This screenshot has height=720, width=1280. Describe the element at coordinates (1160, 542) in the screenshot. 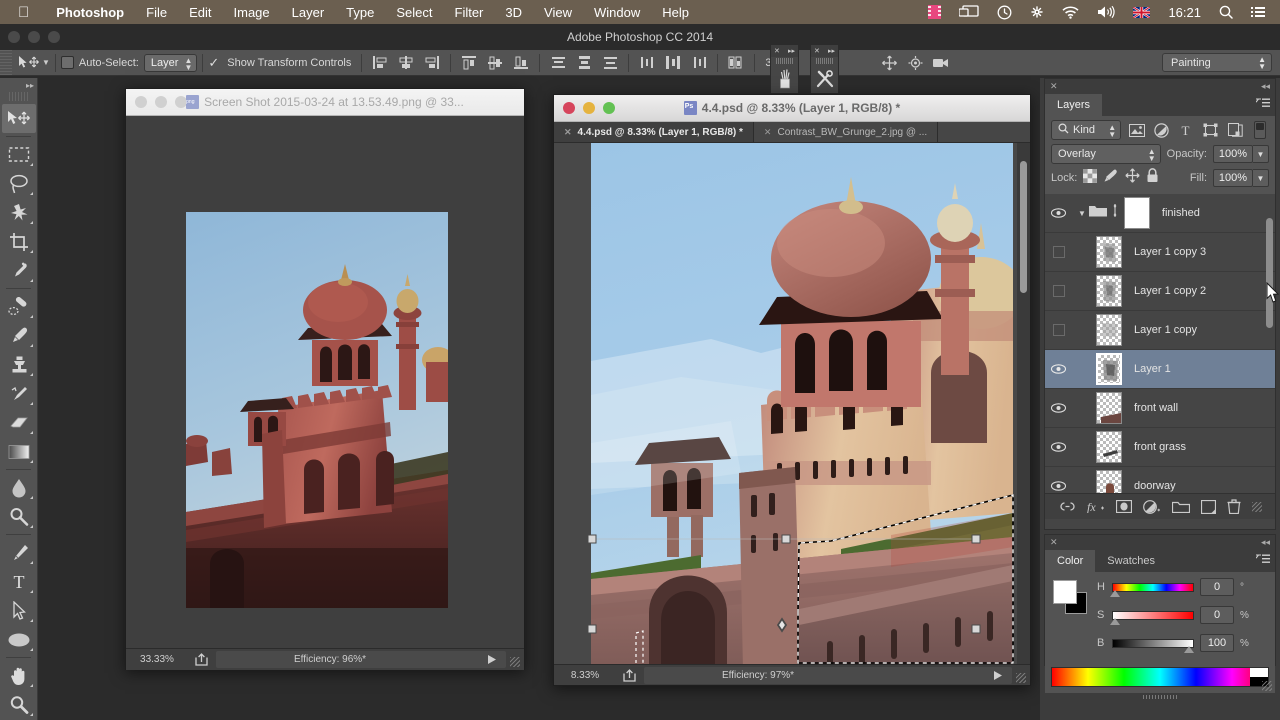

I see `color-panel-grip: ✕ ◂◂` at that location.